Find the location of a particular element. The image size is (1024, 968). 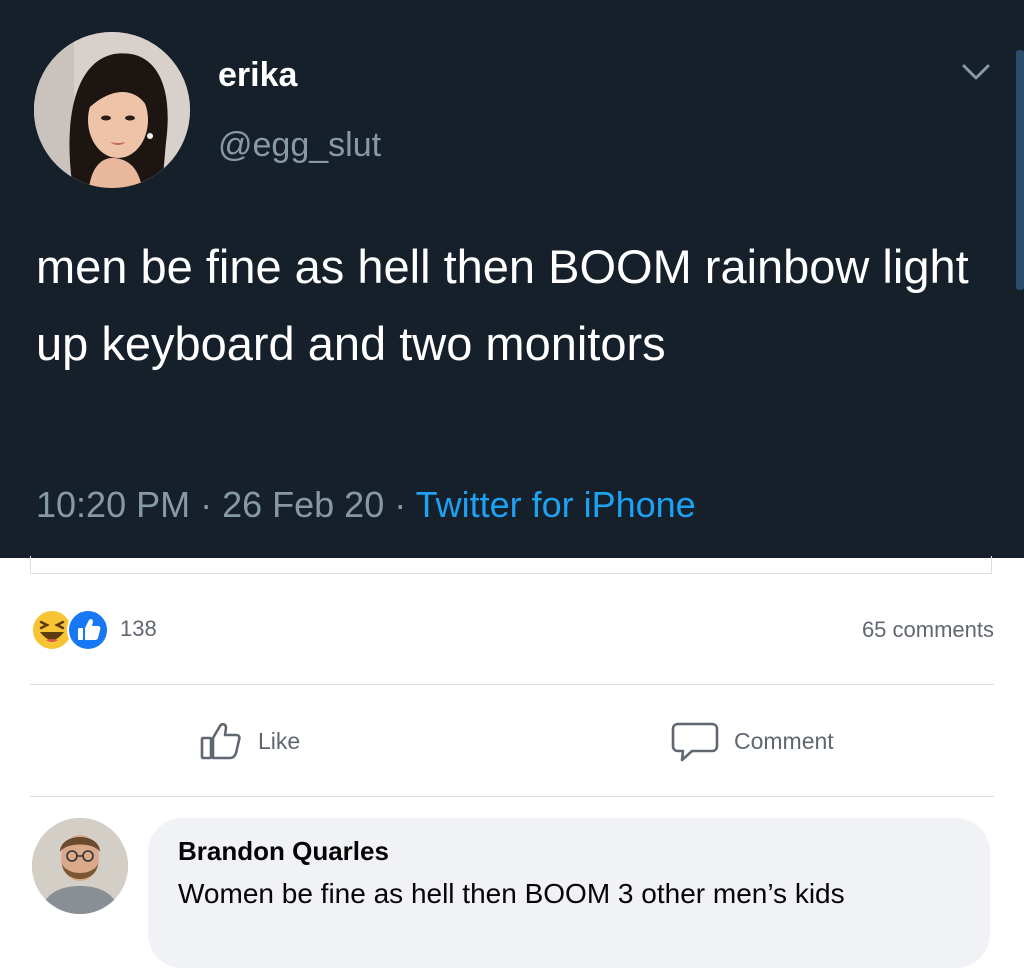

tweet-date: 26 Feb 20 is located at coordinates (303, 504).